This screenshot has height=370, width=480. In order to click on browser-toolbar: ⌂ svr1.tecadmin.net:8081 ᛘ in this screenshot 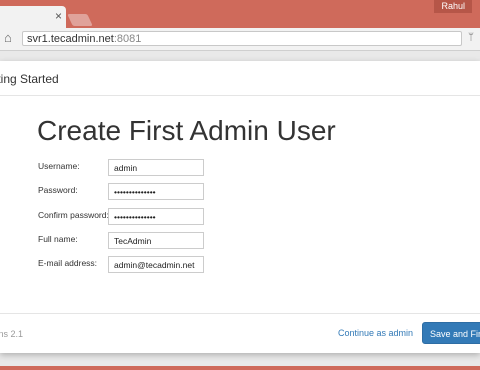, I will do `click(240, 39)`.